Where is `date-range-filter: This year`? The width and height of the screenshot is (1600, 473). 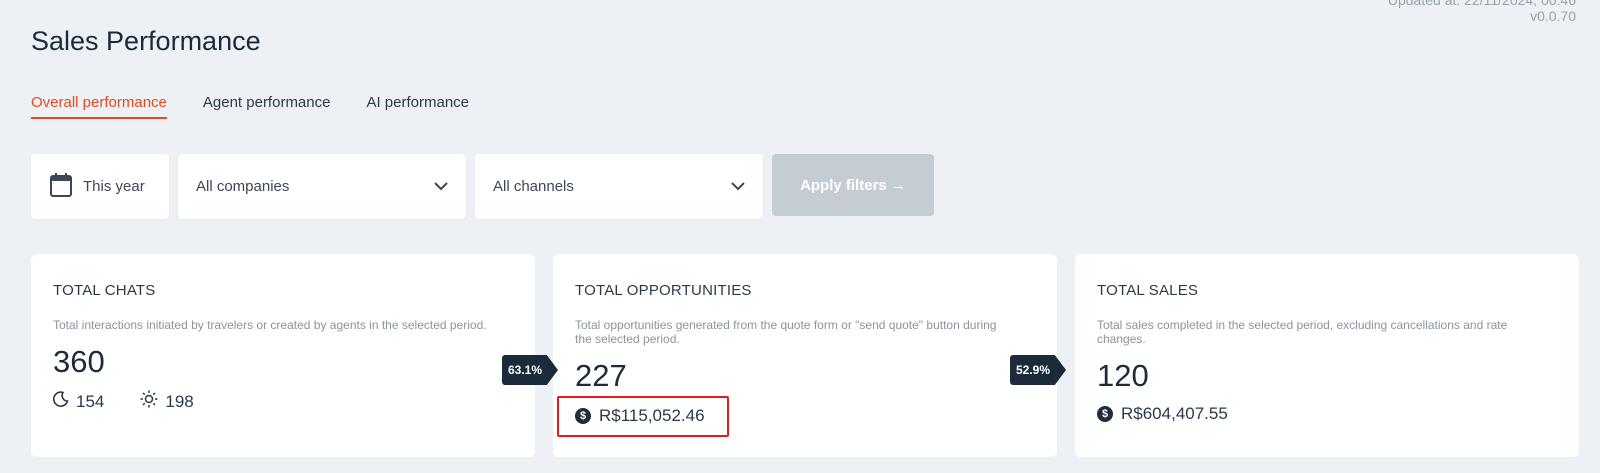
date-range-filter: This year is located at coordinates (100, 186).